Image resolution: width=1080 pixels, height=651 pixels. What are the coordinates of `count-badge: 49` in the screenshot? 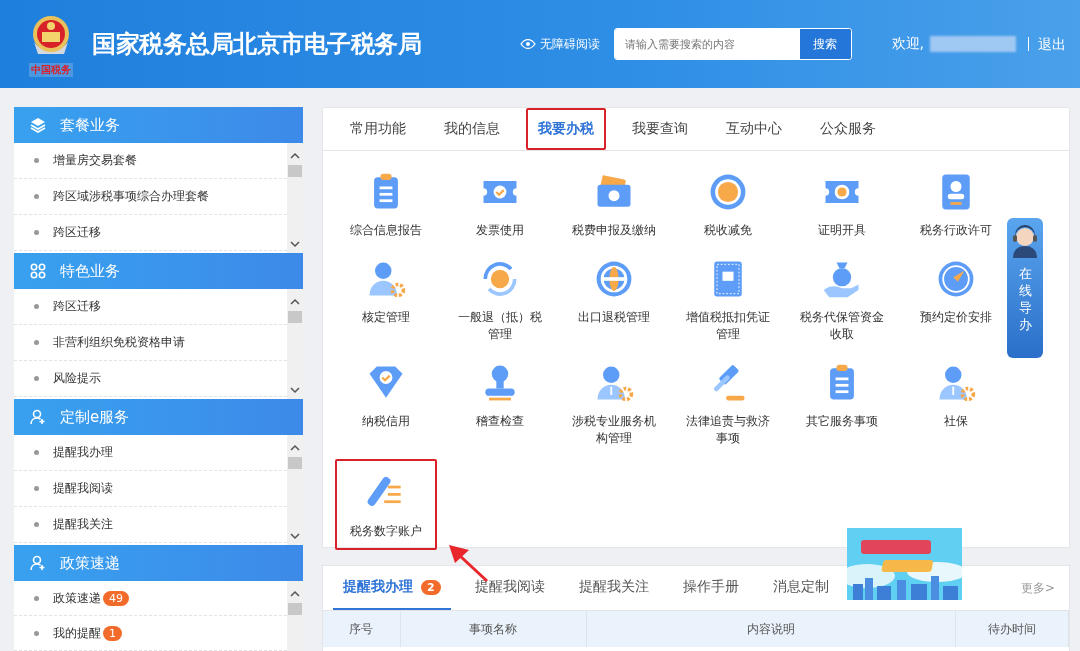 It's located at (116, 598).